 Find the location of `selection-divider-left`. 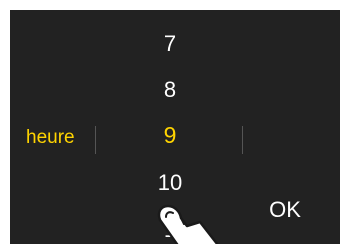

selection-divider-left is located at coordinates (95, 140).